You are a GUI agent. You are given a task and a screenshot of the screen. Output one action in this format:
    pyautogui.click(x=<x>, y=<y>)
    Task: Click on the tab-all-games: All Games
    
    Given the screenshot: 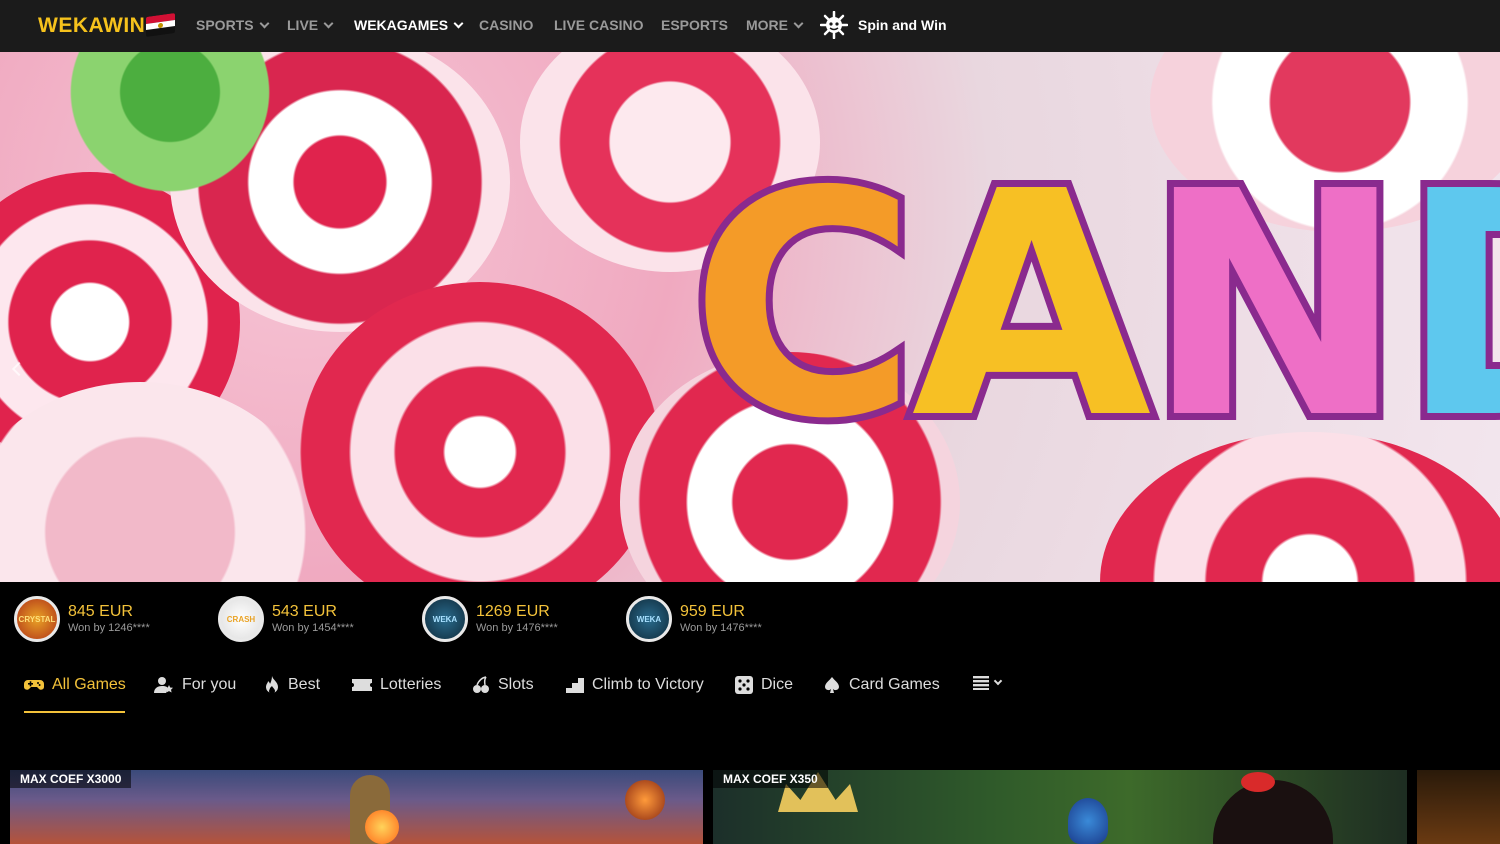 What is the action you would take?
    pyautogui.click(x=75, y=685)
    